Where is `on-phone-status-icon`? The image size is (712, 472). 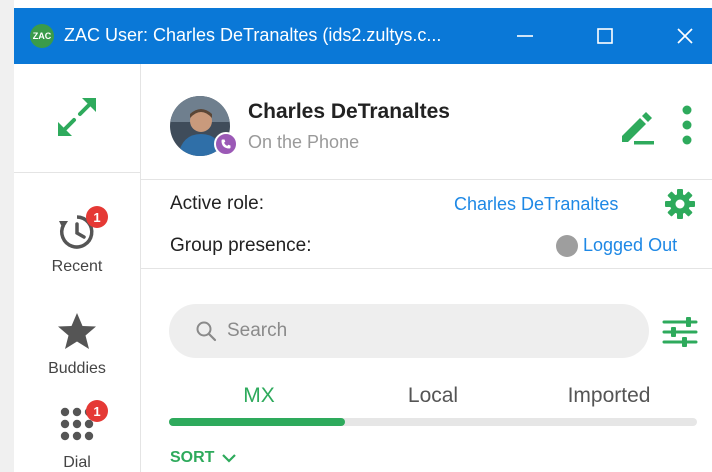 on-phone-status-icon is located at coordinates (226, 144).